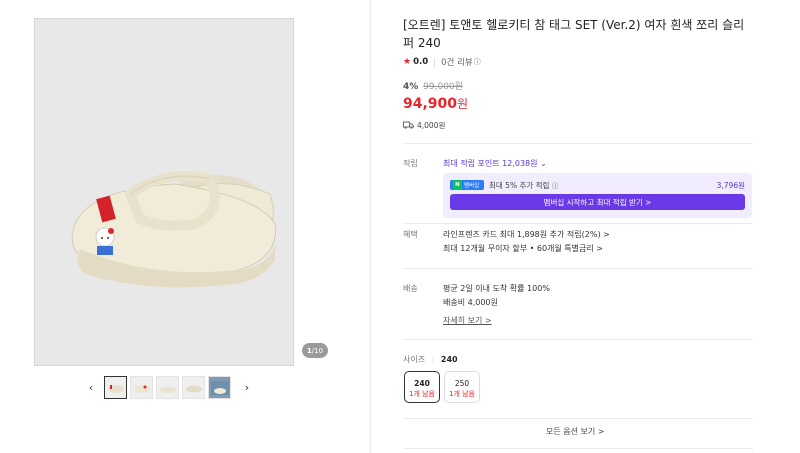 Image resolution: width=800 pixels, height=453 pixels. I want to click on naverpay-n-icon: N, so click(457, 185).